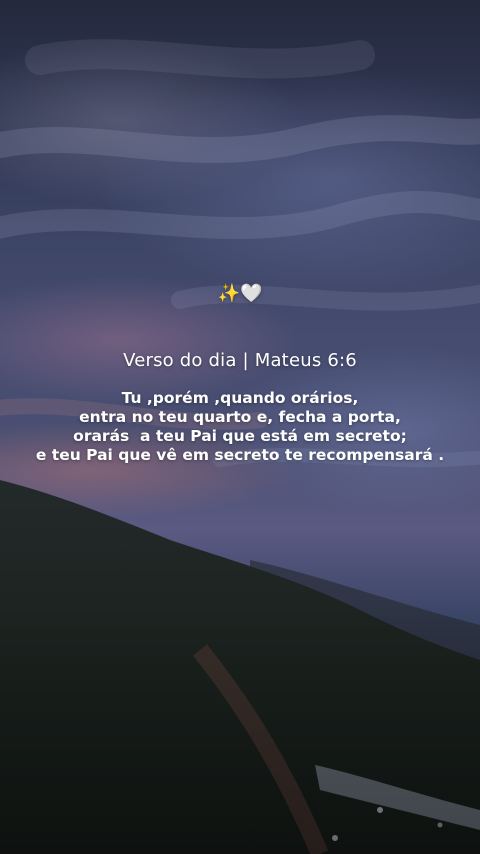  I want to click on verse-line: Tu ,porém ,quando orários,, so click(240, 398).